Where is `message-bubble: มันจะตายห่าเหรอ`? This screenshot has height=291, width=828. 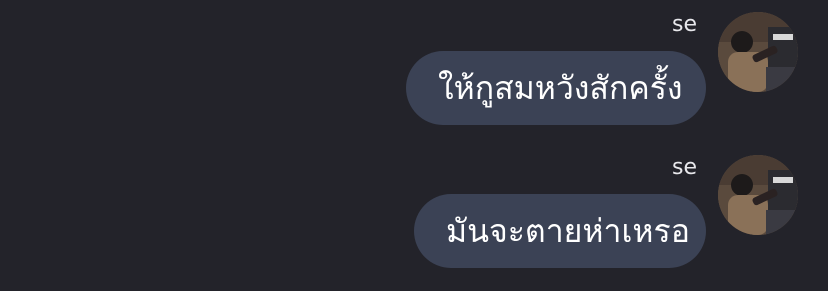 message-bubble: มันจะตายห่าเหรอ is located at coordinates (560, 231).